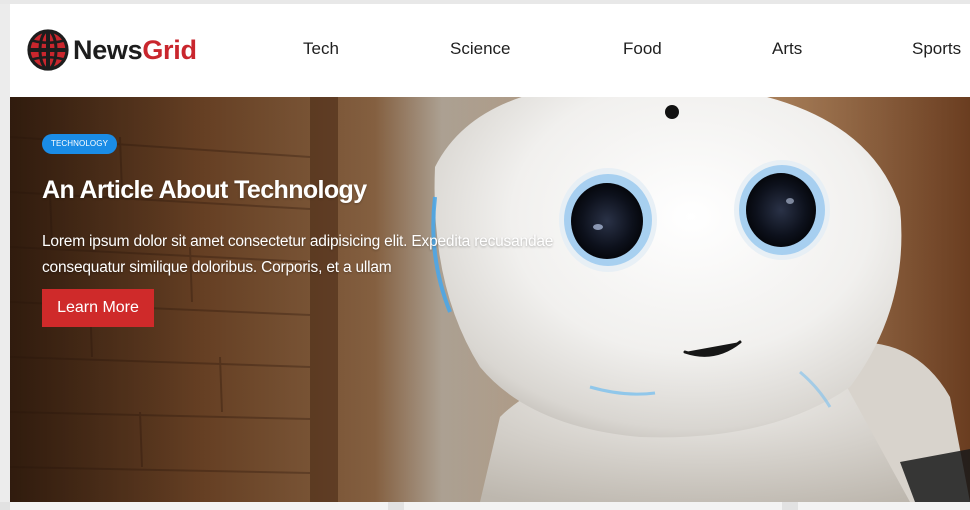 This screenshot has height=510, width=970. I want to click on nav-link-arts: Arts, so click(787, 48).